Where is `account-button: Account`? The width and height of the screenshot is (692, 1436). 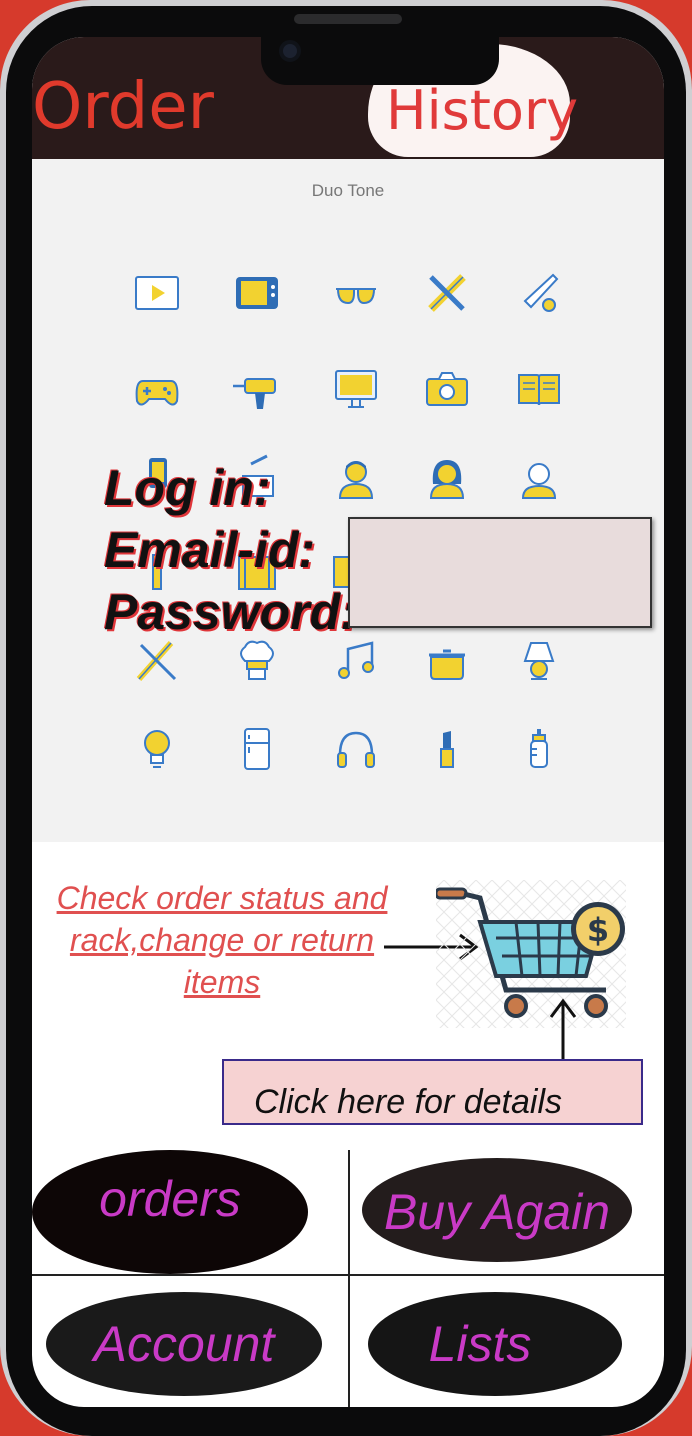
account-button: Account is located at coordinates (184, 1344).